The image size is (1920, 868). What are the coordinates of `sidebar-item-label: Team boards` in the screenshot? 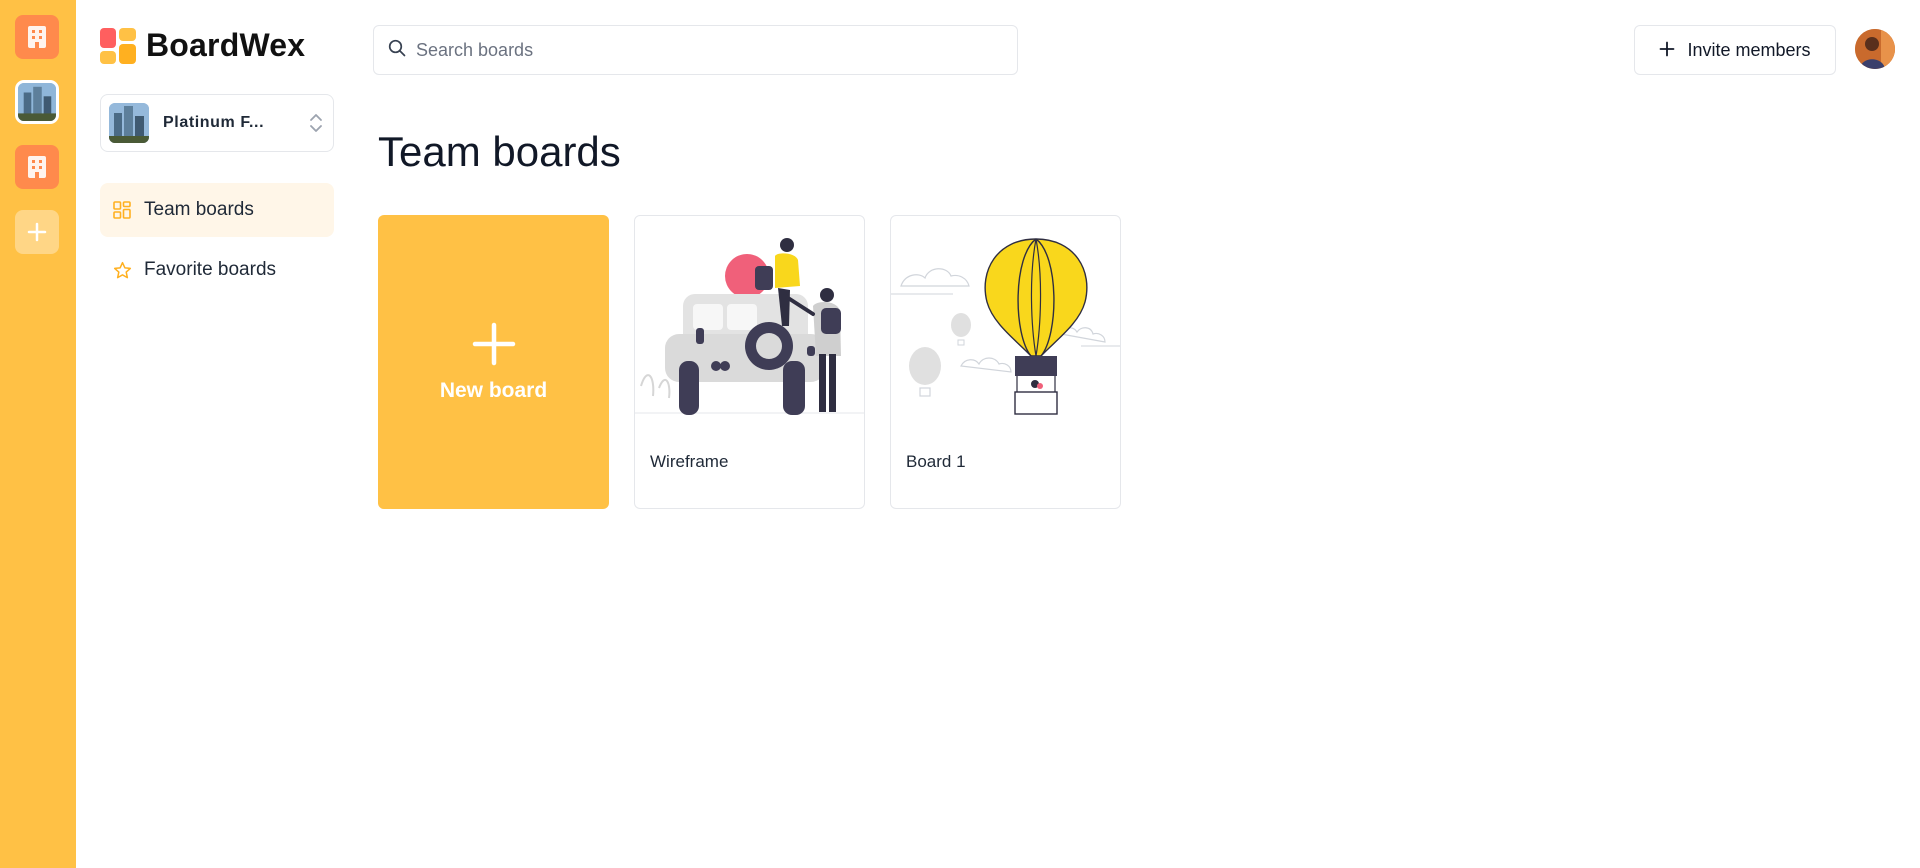 It's located at (199, 209).